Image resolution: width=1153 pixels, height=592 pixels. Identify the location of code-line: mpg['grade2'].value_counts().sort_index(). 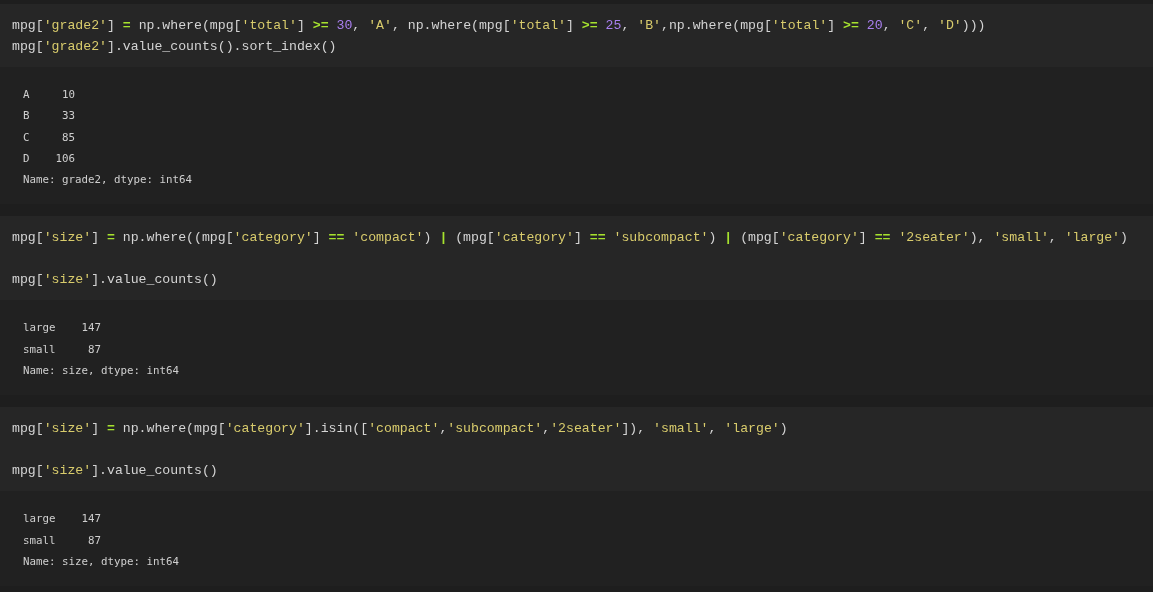
(174, 47).